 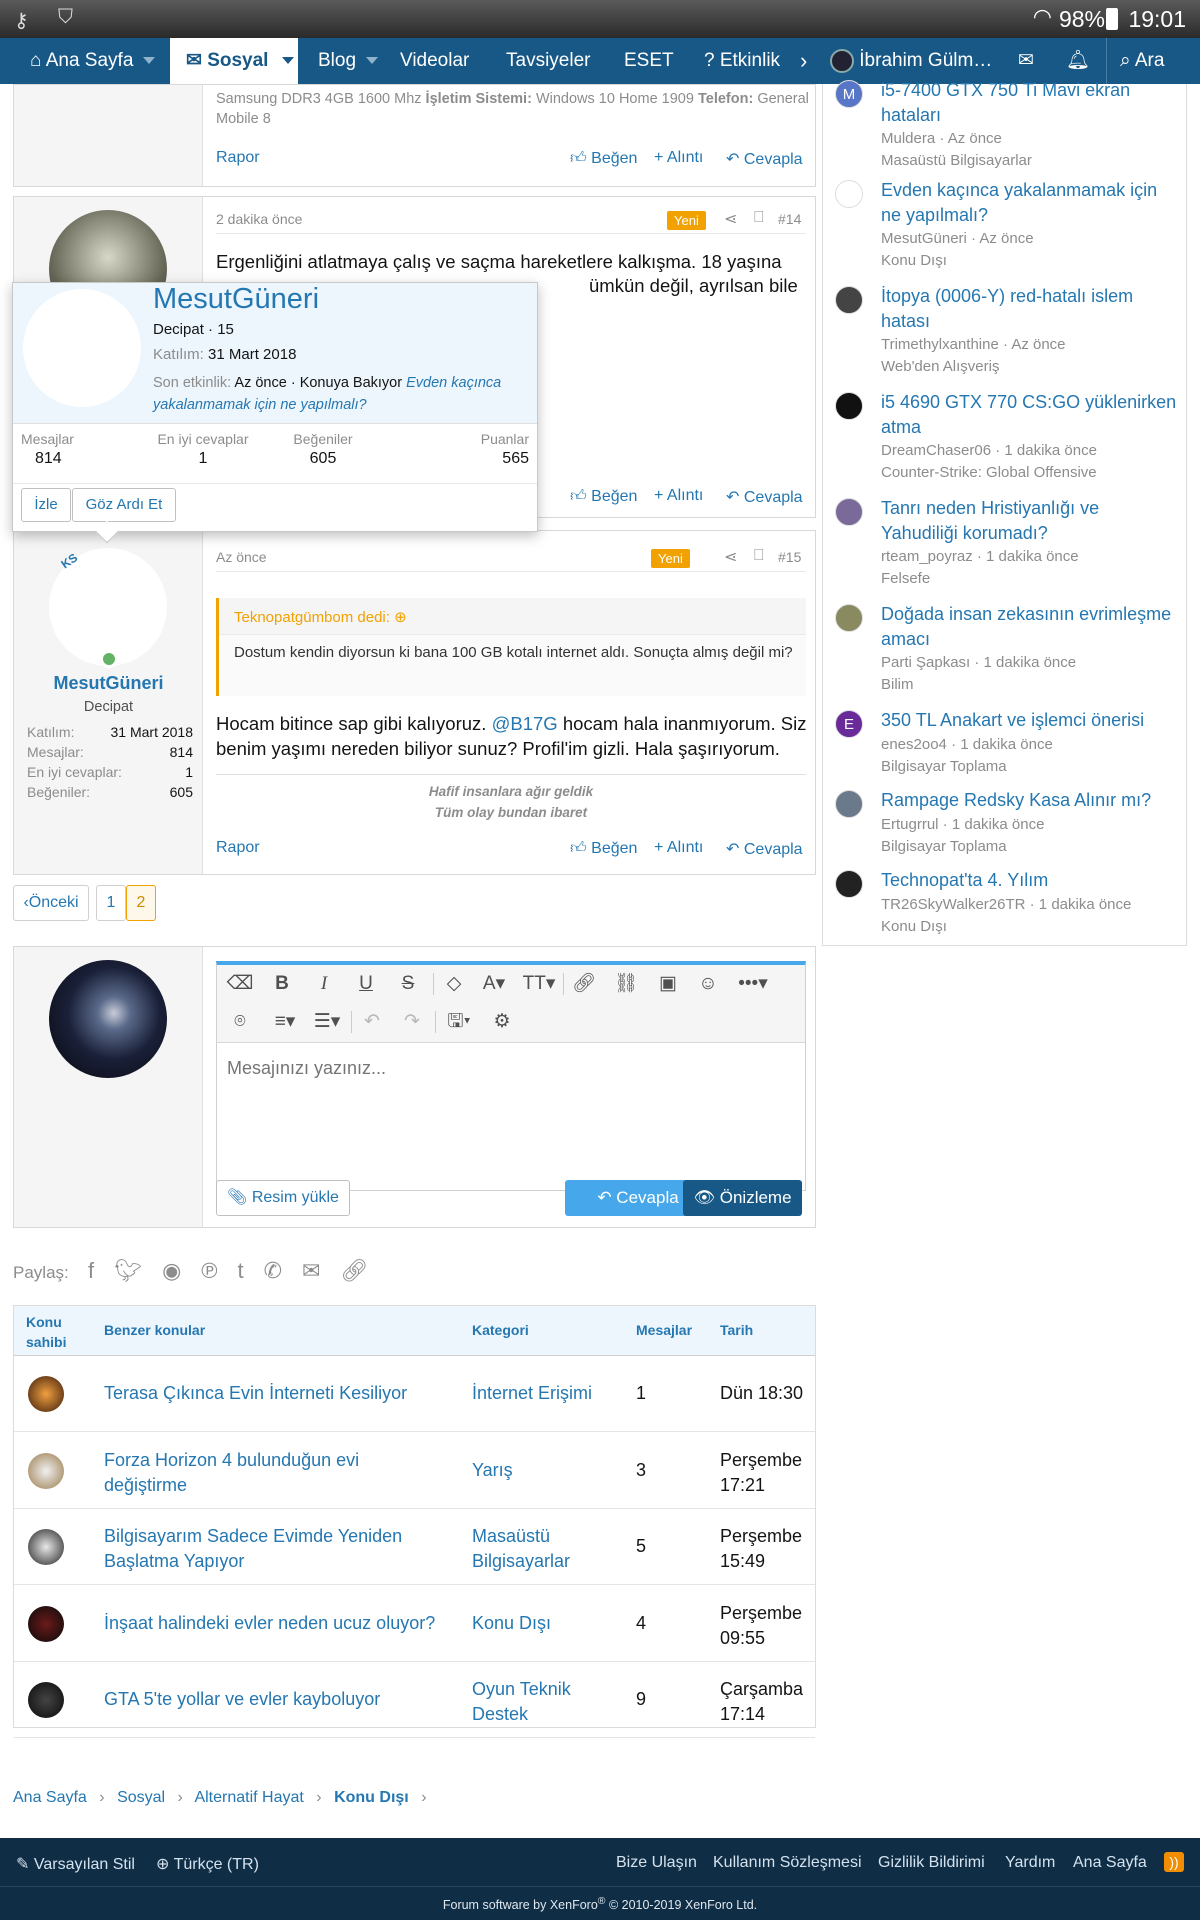 What do you see at coordinates (1031, 415) in the screenshot?
I see `new-post-title: i5 4690 GTX 770 CS:GO yüklenirken atma` at bounding box center [1031, 415].